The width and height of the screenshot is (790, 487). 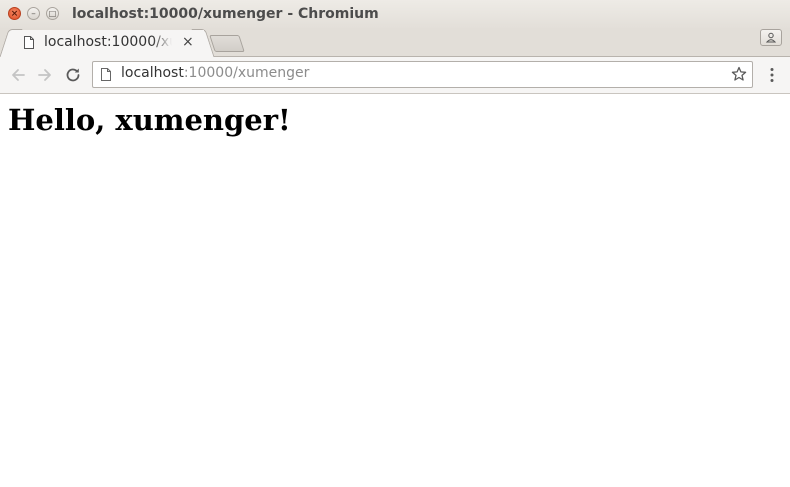 I want to click on url-path: :10000/xumenger, so click(x=246, y=73).